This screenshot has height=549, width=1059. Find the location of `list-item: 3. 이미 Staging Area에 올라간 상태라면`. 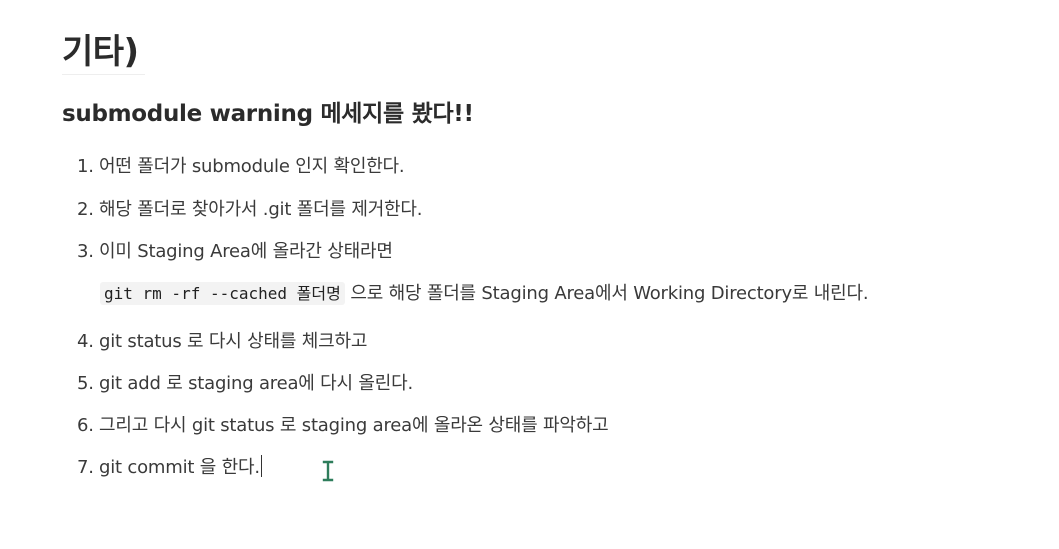

list-item: 3. 이미 Staging Area에 올라간 상태라면 is located at coordinates (235, 252).